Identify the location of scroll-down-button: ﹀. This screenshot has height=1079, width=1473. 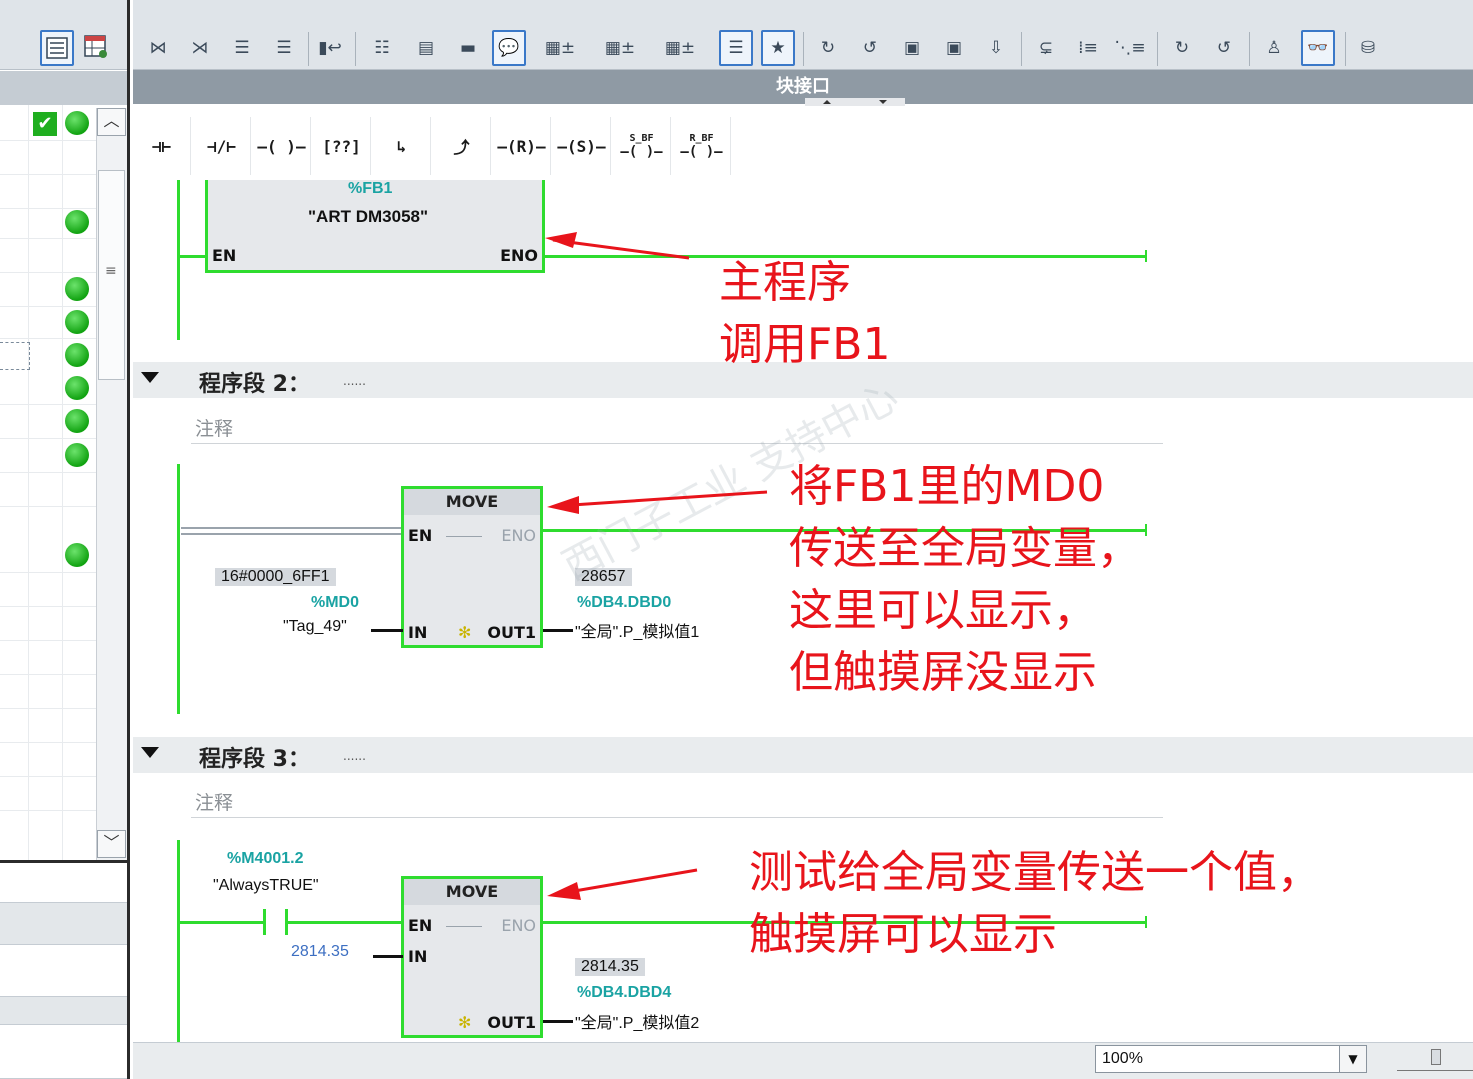
(111, 844).